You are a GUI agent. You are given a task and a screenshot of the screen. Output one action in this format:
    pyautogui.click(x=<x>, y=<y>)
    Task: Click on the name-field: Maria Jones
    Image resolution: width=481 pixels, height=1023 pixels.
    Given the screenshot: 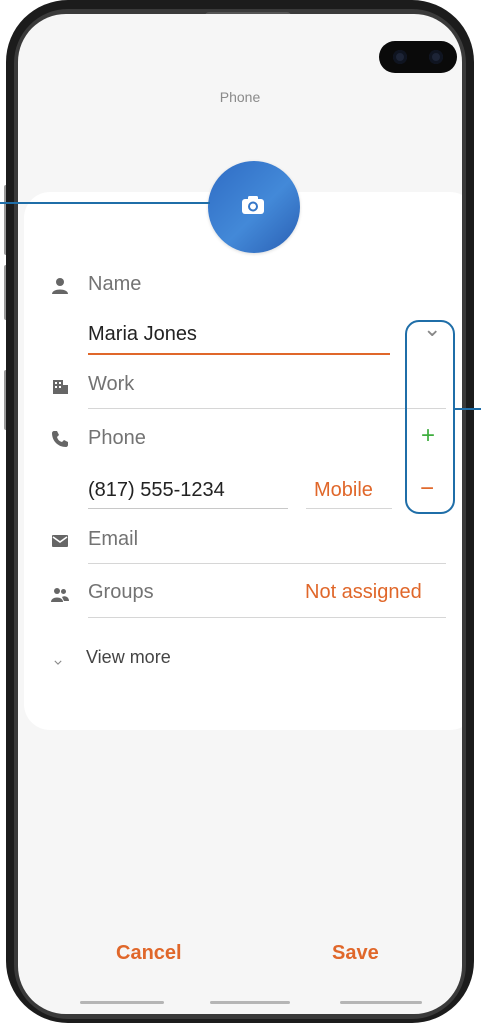 What is the action you would take?
    pyautogui.click(x=142, y=334)
    